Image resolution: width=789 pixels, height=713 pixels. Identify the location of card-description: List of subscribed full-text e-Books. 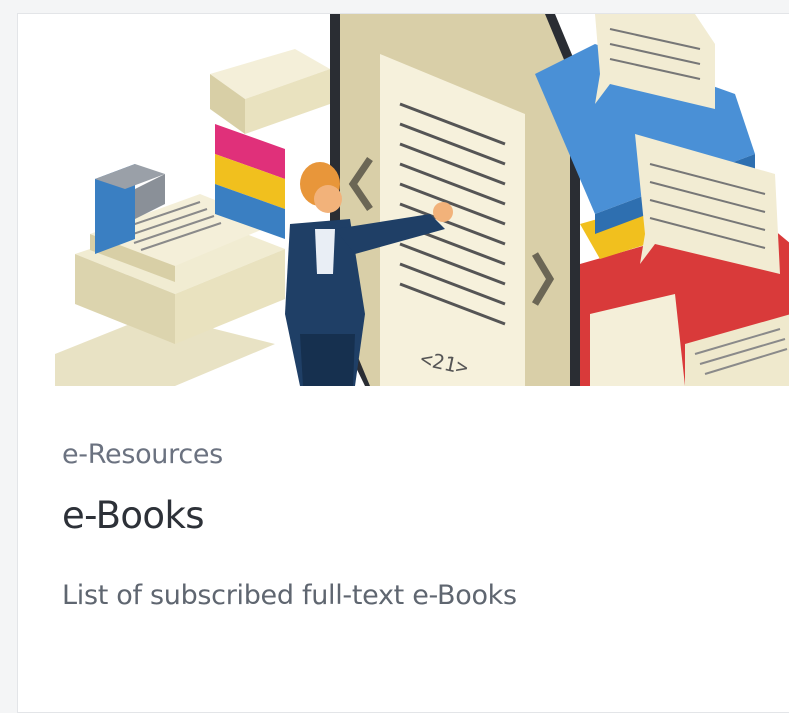
(289, 595).